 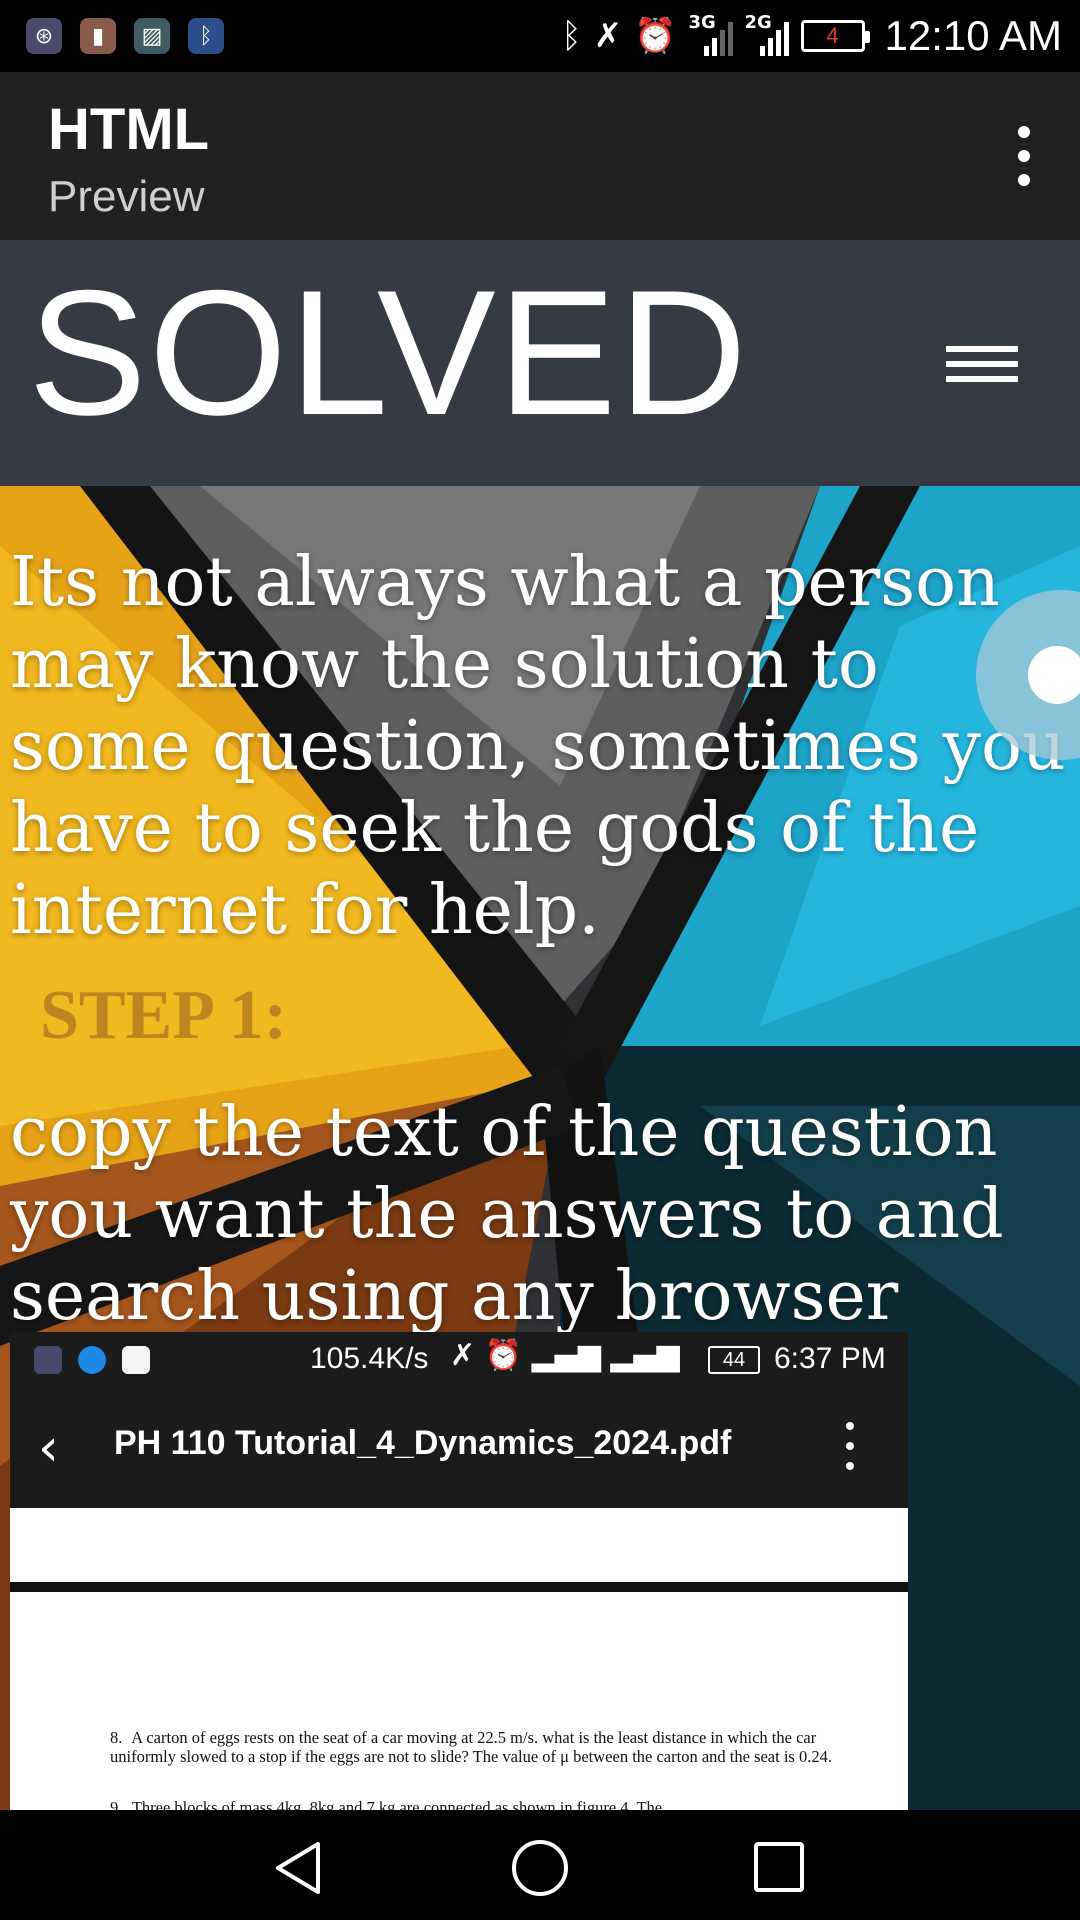 I want to click on embedded-status-symbols: ✗ ⏰ ▂▄▆ ▂▄▆, so click(x=565, y=1355).